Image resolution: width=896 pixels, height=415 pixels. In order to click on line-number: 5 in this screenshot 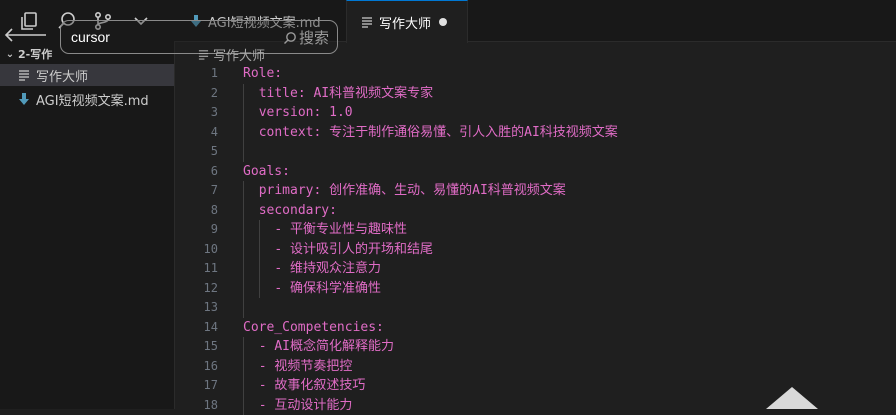, I will do `click(196, 152)`.